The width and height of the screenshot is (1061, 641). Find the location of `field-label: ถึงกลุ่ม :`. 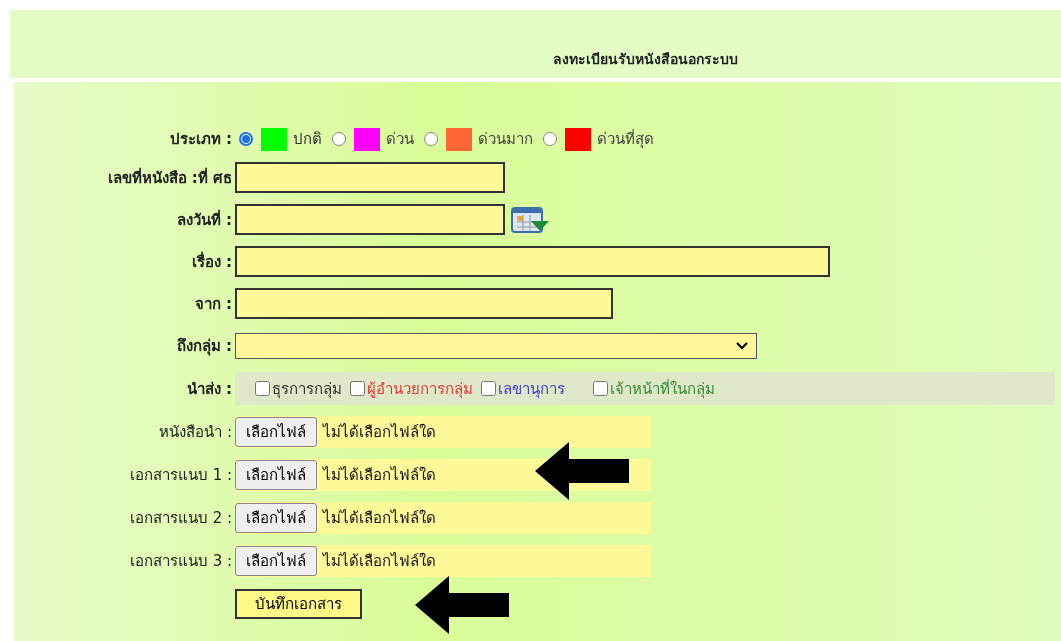

field-label: ถึงกลุ่ม : is located at coordinates (204, 346).